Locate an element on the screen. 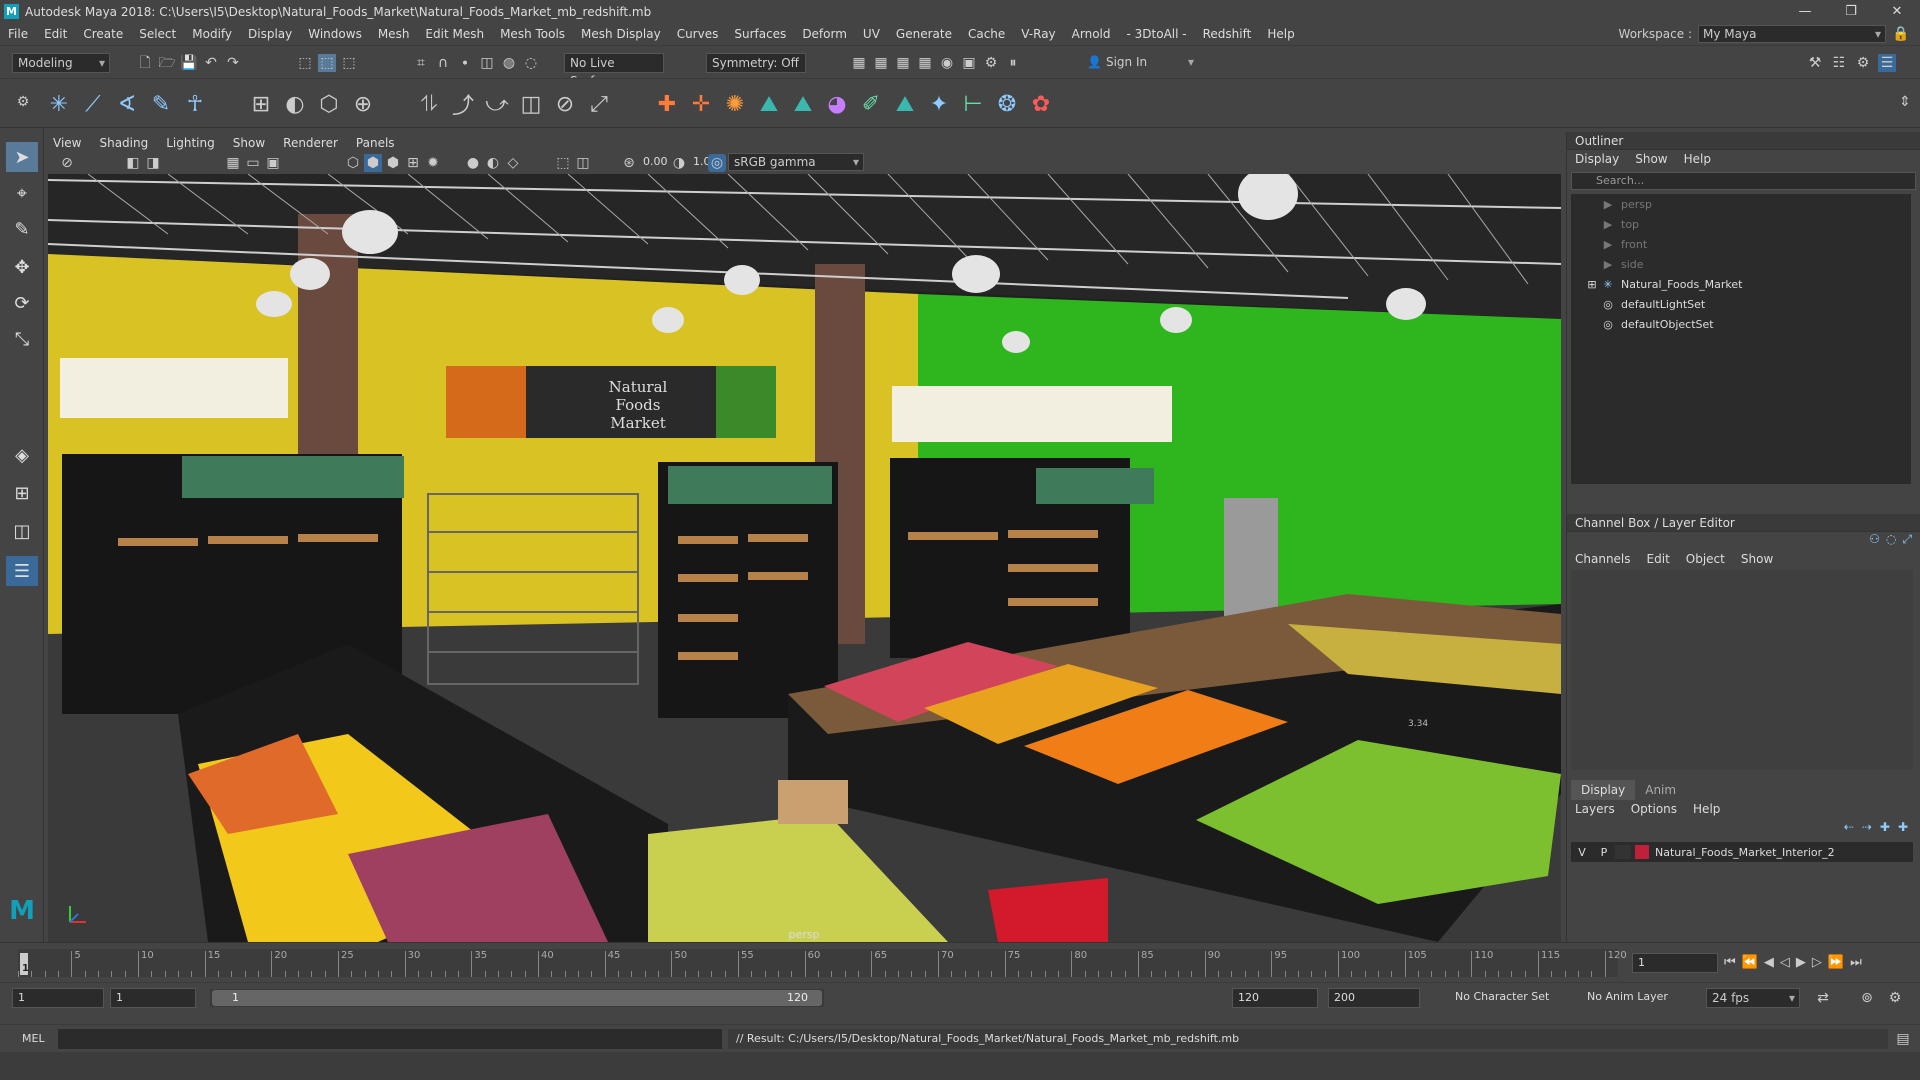 This screenshot has width=1920, height=1080. save-scene-icon: 💾 is located at coordinates (189, 63).